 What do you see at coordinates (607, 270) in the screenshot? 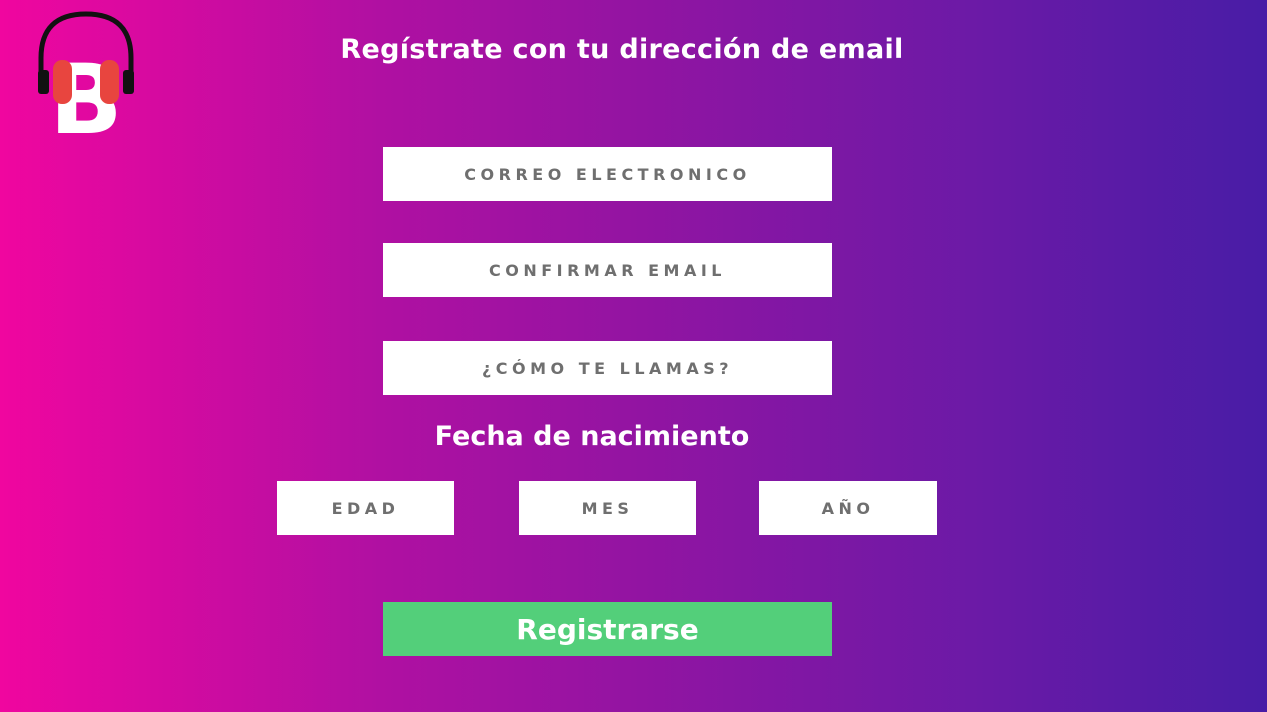
I see `confirm-email-field` at bounding box center [607, 270].